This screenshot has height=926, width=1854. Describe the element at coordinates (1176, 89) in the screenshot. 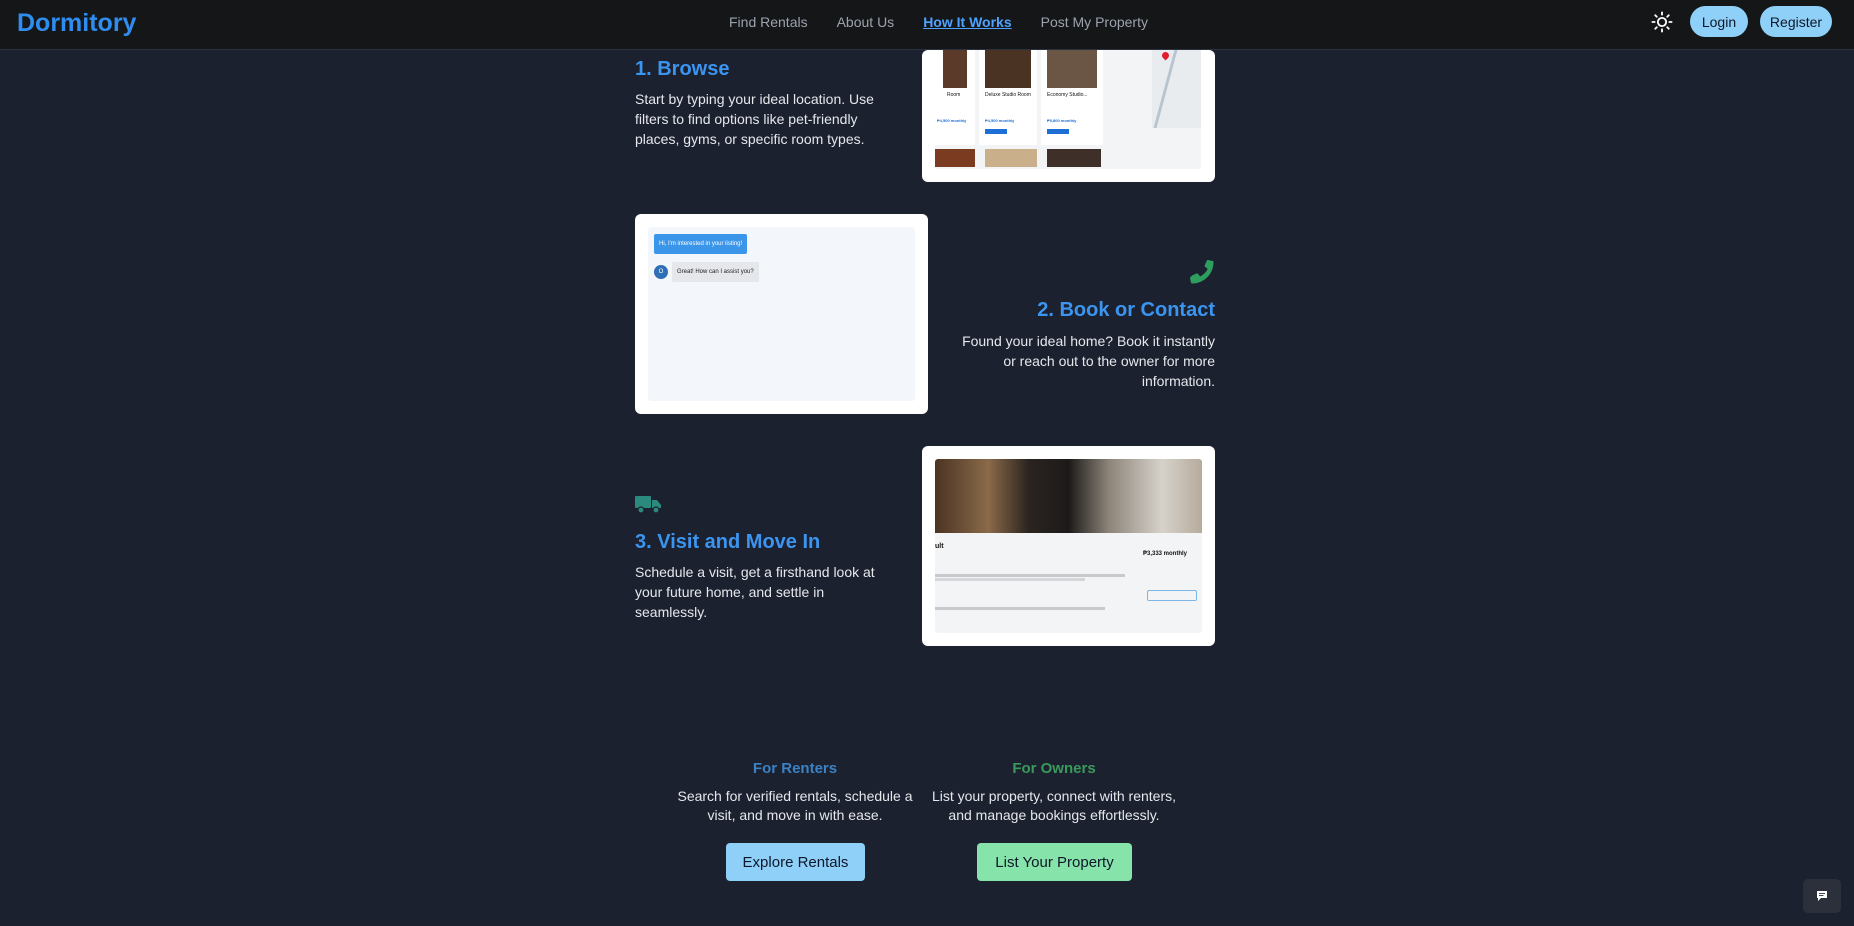

I see `map-preview` at that location.